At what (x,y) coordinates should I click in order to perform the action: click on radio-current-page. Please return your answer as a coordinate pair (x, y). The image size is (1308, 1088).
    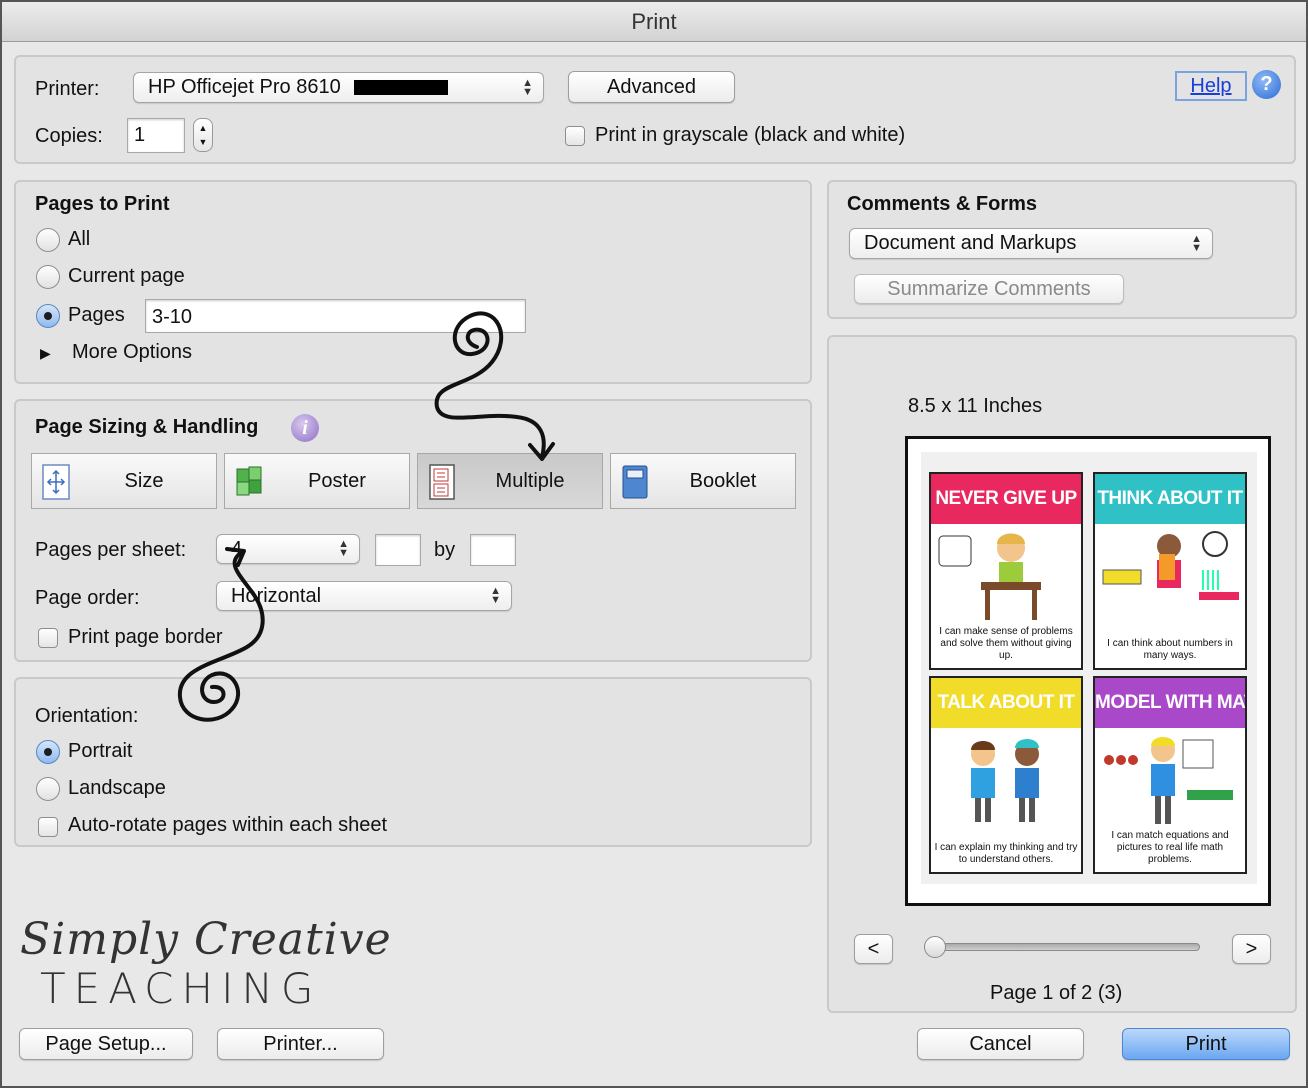
    Looking at the image, I should click on (48, 277).